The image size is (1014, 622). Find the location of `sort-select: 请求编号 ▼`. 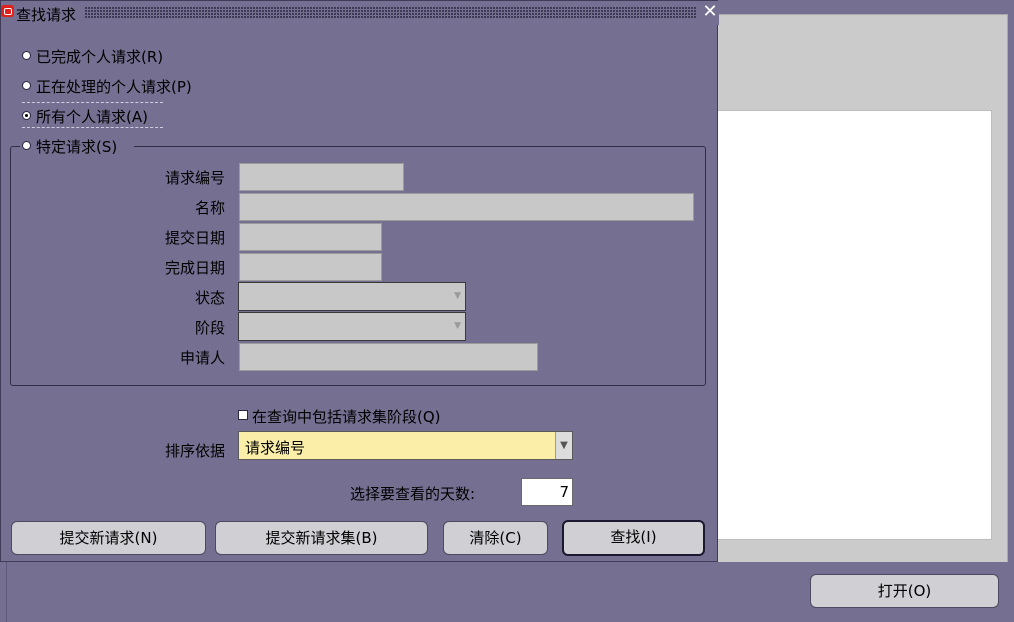

sort-select: 请求编号 ▼ is located at coordinates (405, 445).